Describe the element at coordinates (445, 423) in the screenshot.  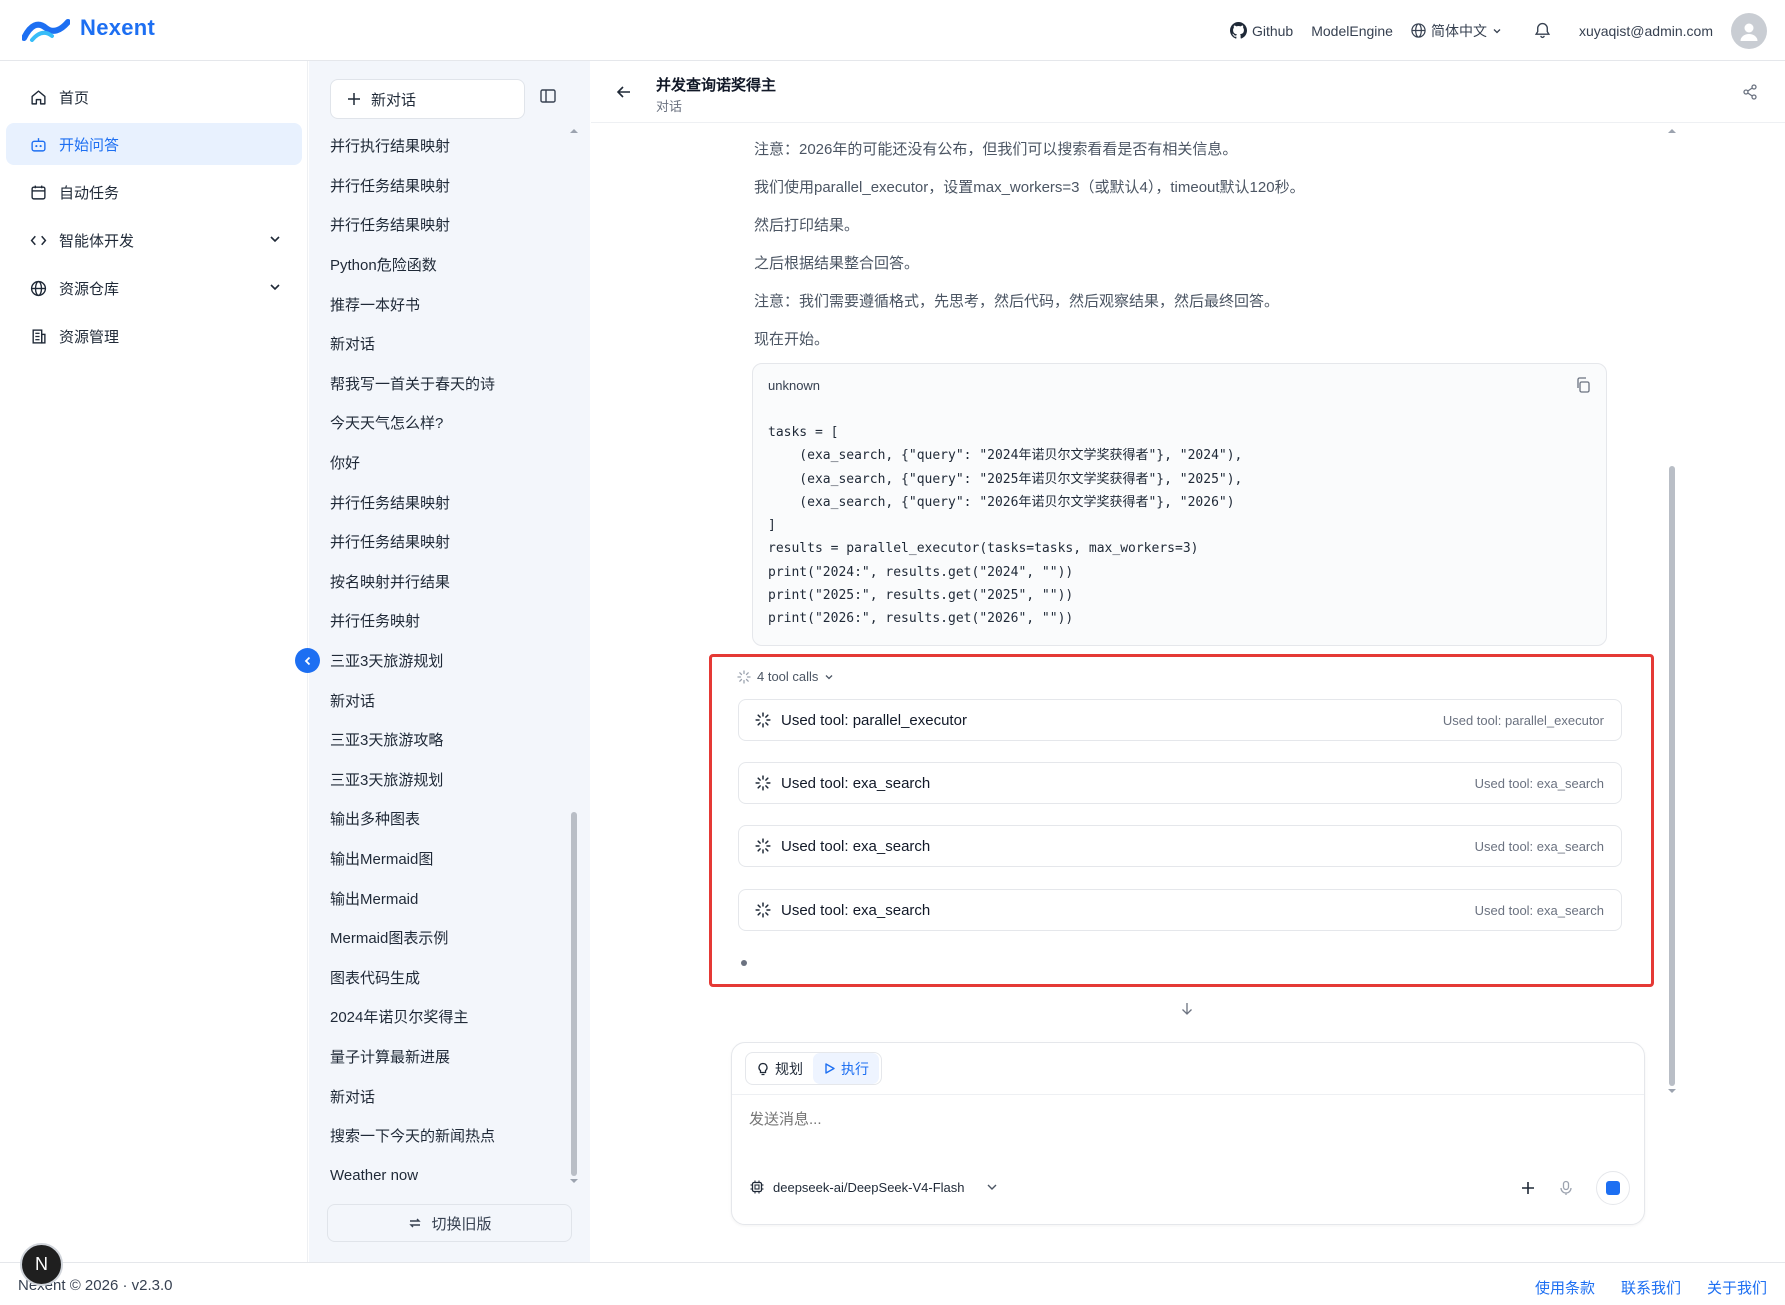
I see `conversation-item: 今天天气怎么样?` at that location.